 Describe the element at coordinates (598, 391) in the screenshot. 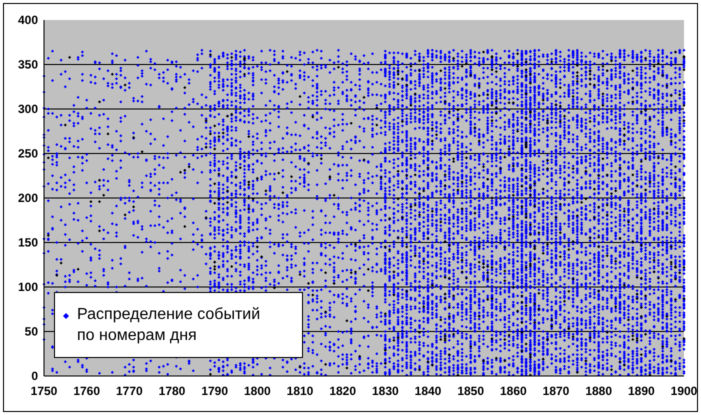

I see `axis-tick-label: 1880` at that location.